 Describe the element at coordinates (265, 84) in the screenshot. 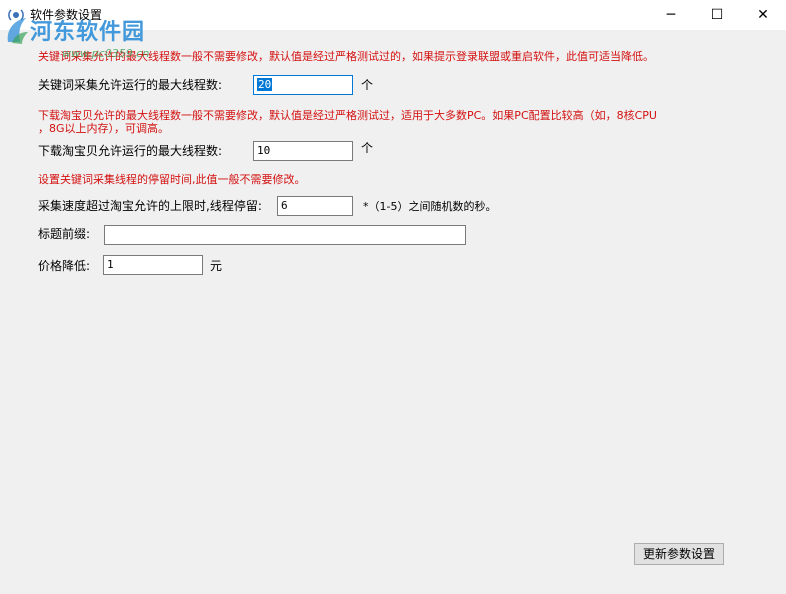

I see `keyword-threads-value: 20` at that location.